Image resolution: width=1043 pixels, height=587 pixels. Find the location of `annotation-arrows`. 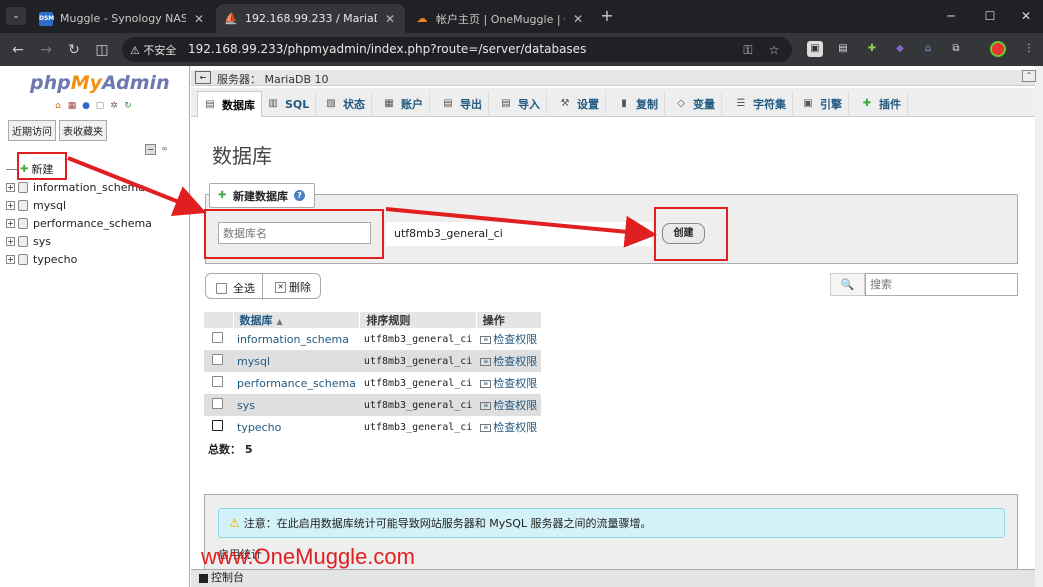

annotation-arrows is located at coordinates (362, 202).